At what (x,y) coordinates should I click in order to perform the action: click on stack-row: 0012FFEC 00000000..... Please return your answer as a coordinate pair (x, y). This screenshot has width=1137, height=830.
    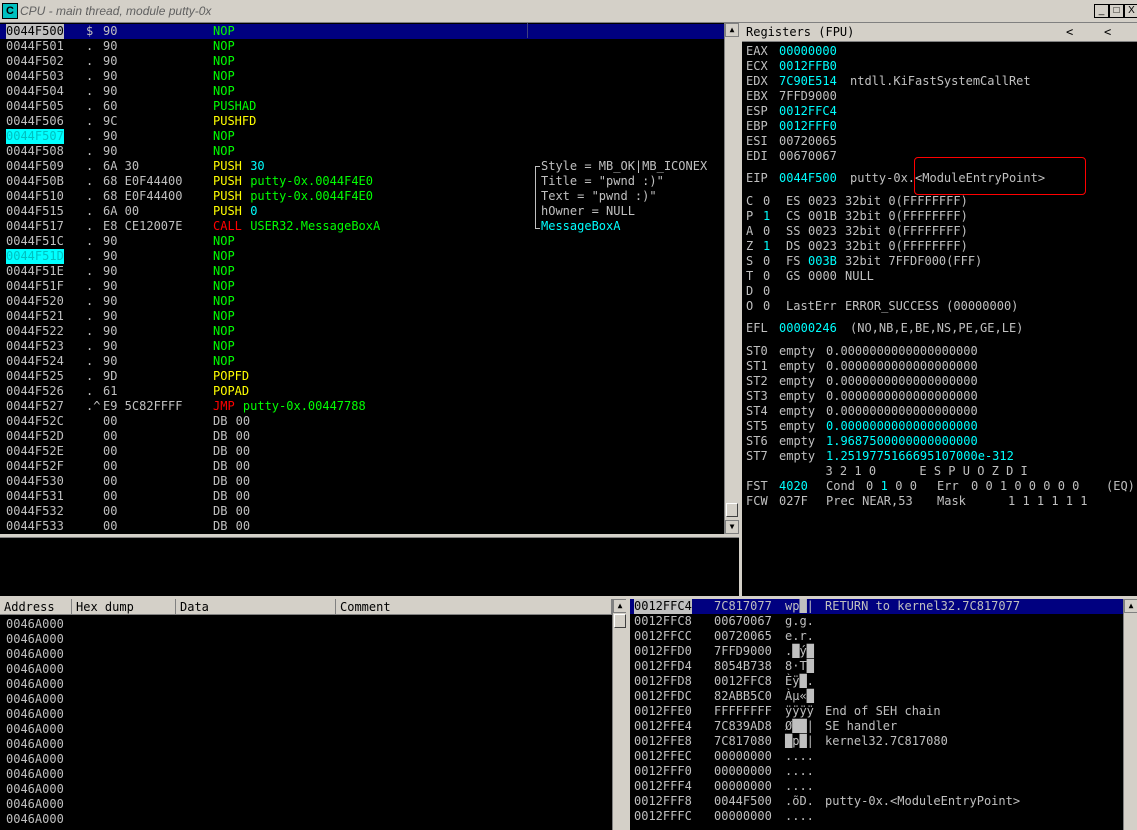
    Looking at the image, I should click on (876, 756).